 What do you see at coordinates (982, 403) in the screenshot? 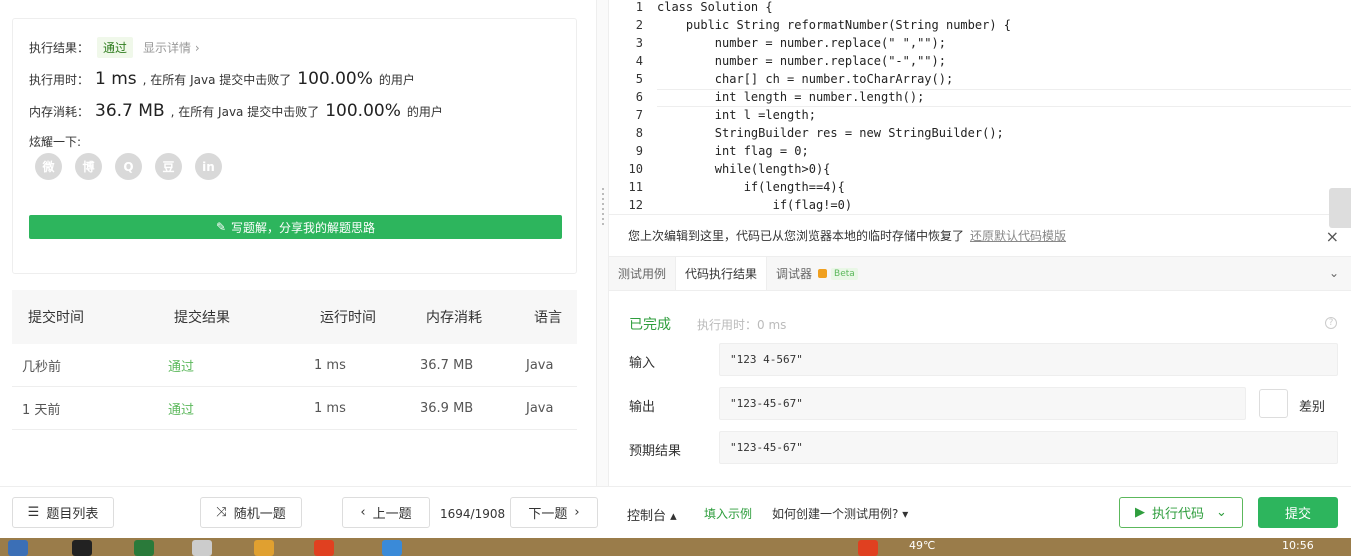
I see `output-value: "123-45-67"` at bounding box center [982, 403].